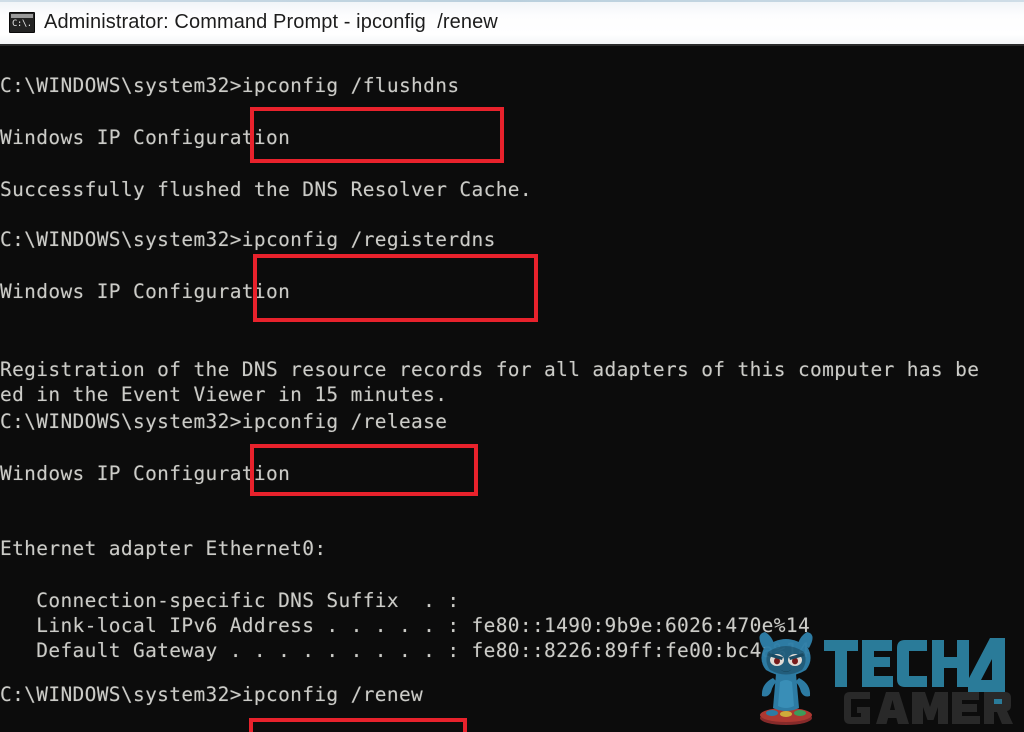 This screenshot has width=1024, height=732. I want to click on highlight-box-registerdns-command, so click(395, 288).